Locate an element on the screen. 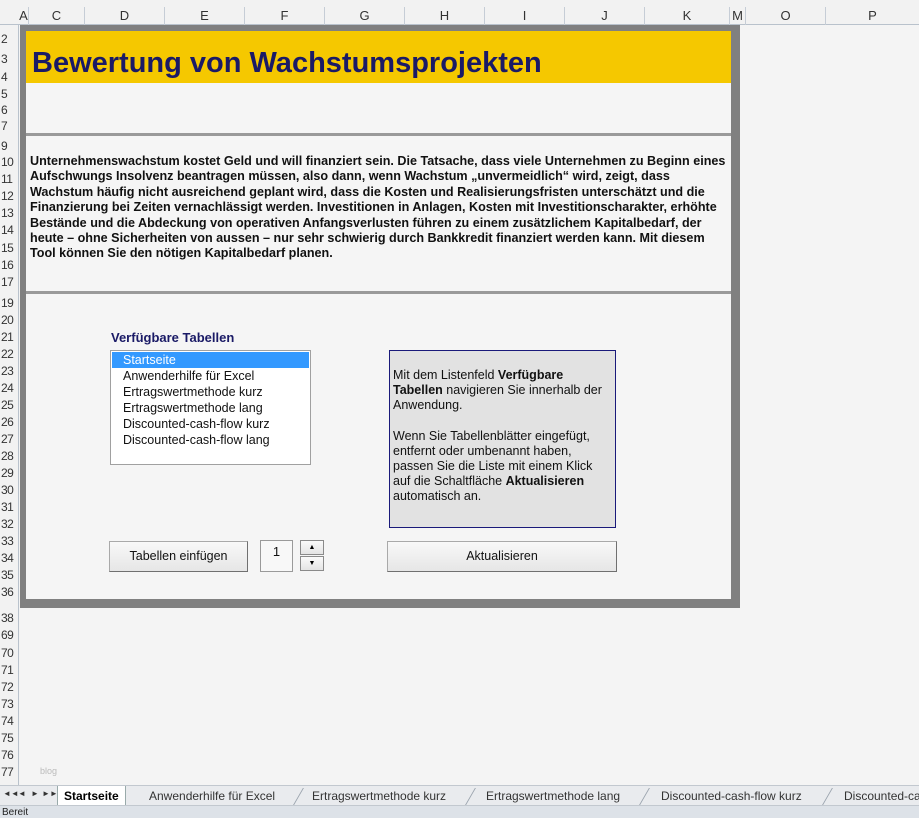  row-number: 25 is located at coordinates (9, 405).